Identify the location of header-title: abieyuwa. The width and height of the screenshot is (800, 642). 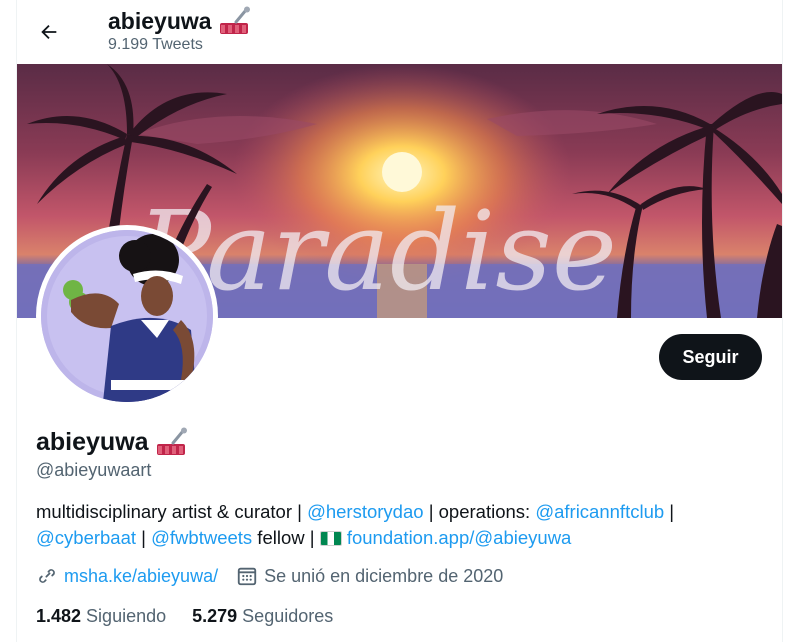
(180, 21).